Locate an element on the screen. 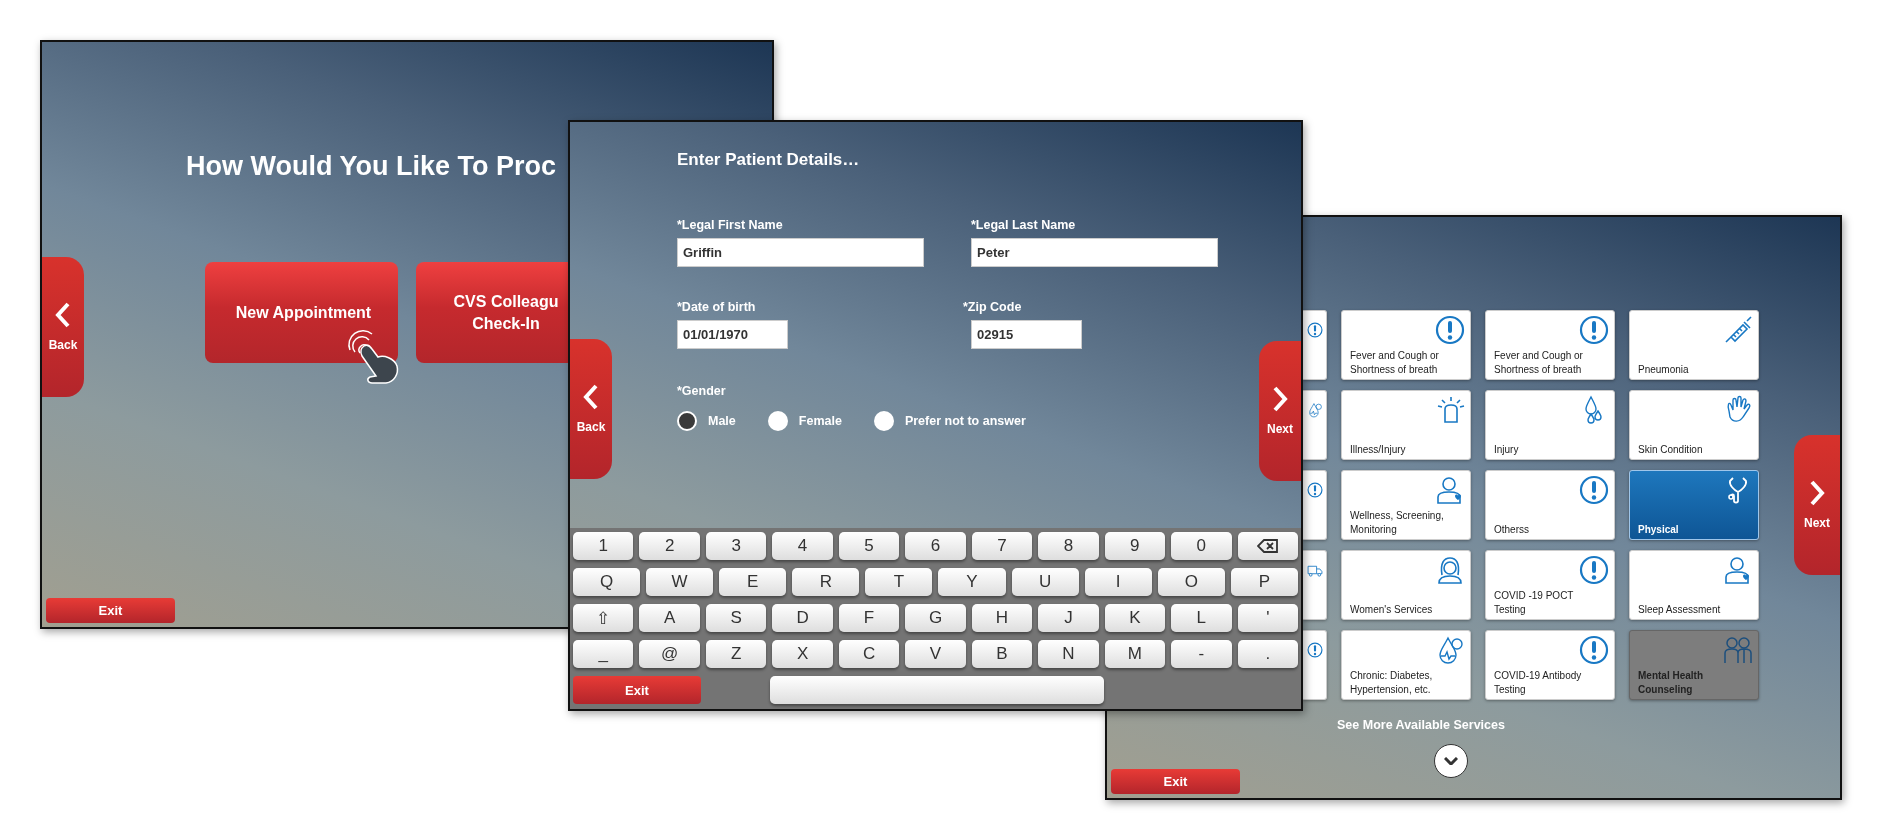 The width and height of the screenshot is (1881, 840). keyboard-key: D is located at coordinates (802, 618).